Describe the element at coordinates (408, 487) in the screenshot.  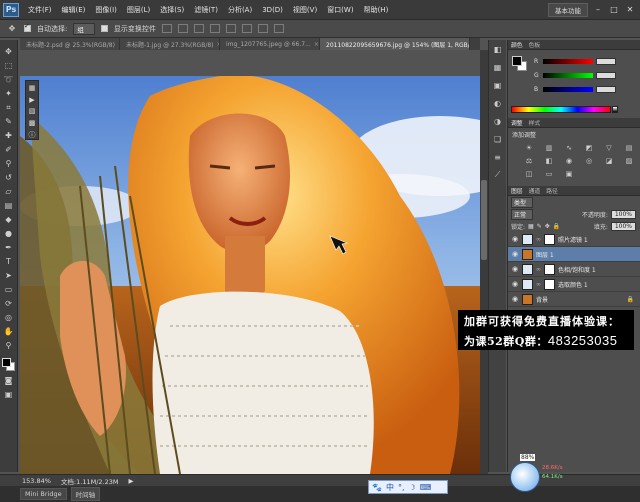
I see `ime-toolbar: 🐾 中 °, ☽ ⌨` at that location.